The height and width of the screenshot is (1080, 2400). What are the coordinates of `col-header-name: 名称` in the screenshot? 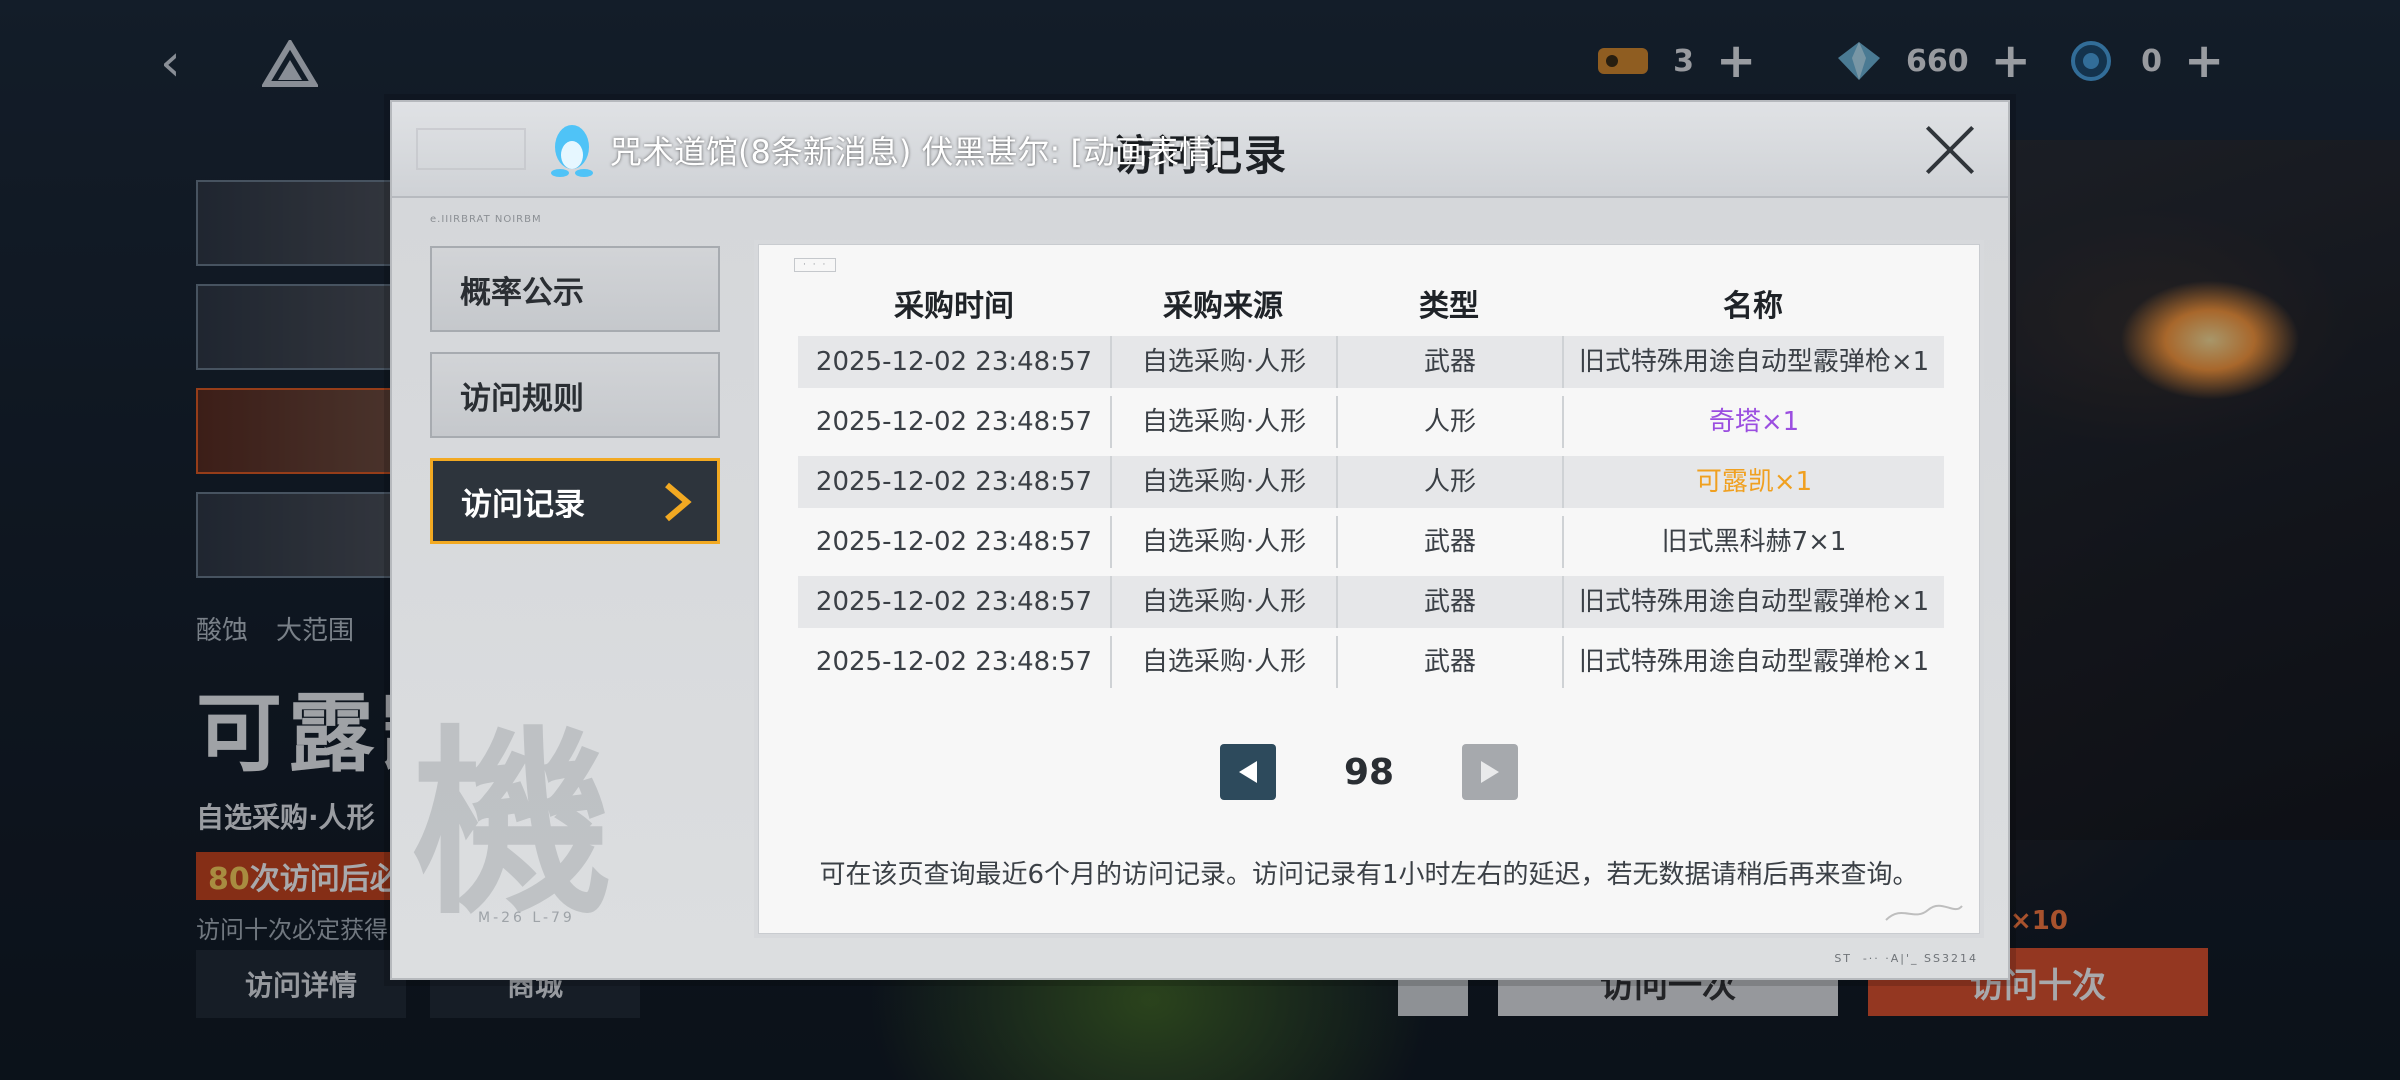 It's located at (1753, 306).